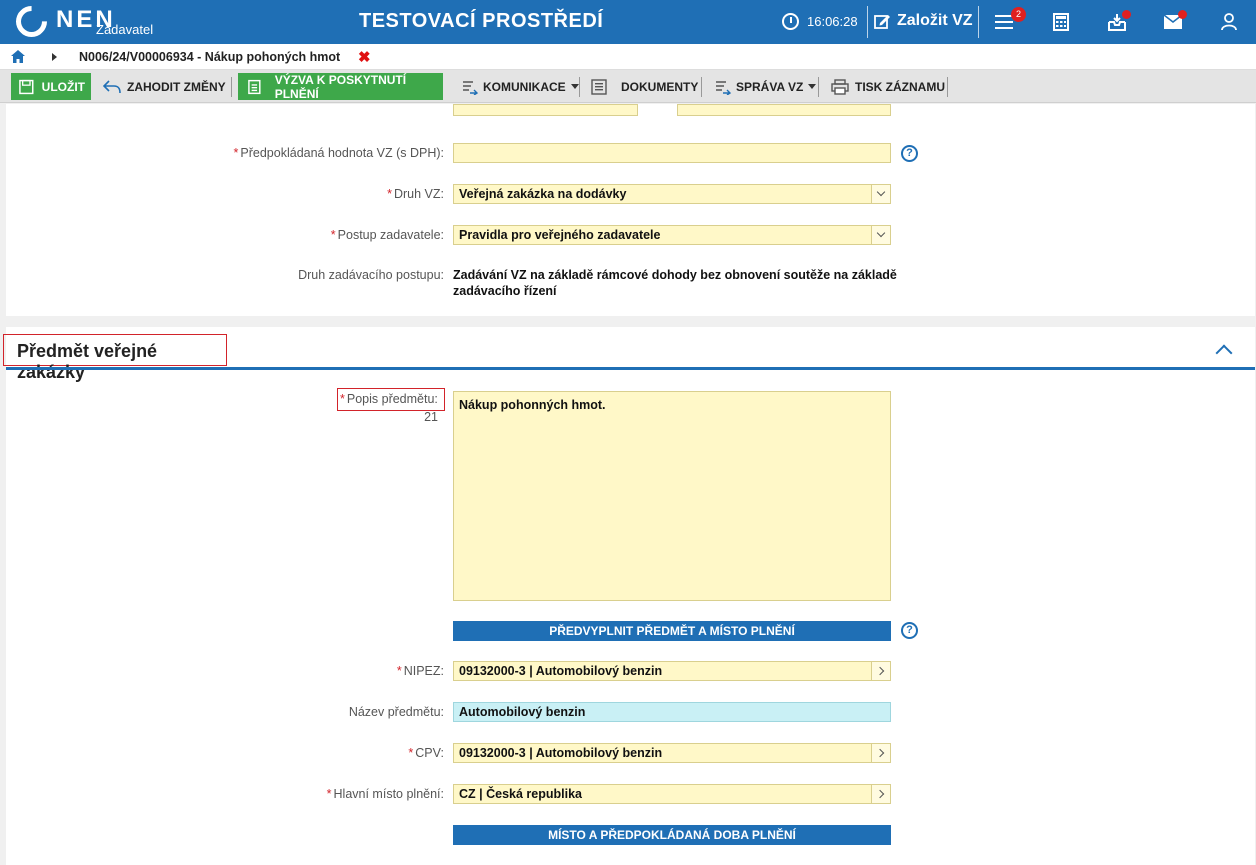 This screenshot has height=865, width=1256. I want to click on vz-kind-value: Veřejná zakázka na dodávky, so click(543, 194).